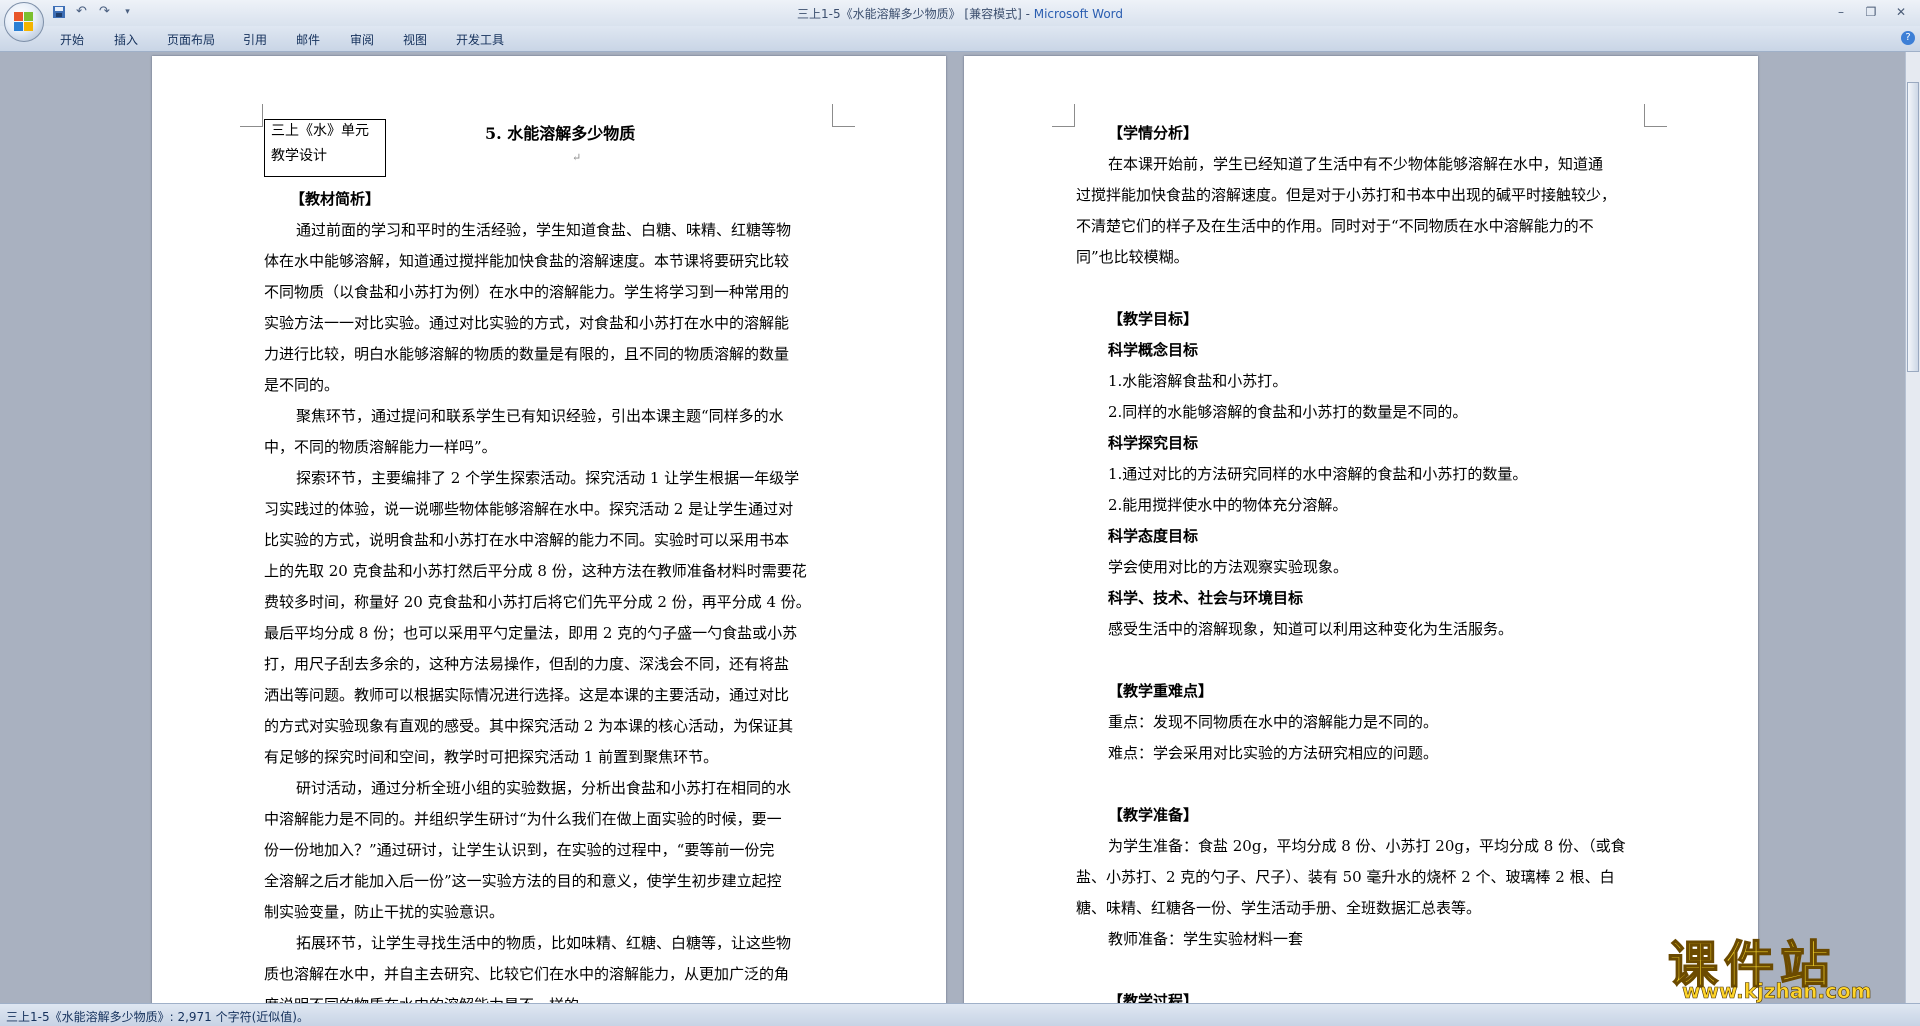 The image size is (1920, 1026). Describe the element at coordinates (527, 695) in the screenshot. I see `paragraph-line: 洒出等问题。教师可以根据实际情况进行选择。这是本课的主要活动，通过对比` at that location.